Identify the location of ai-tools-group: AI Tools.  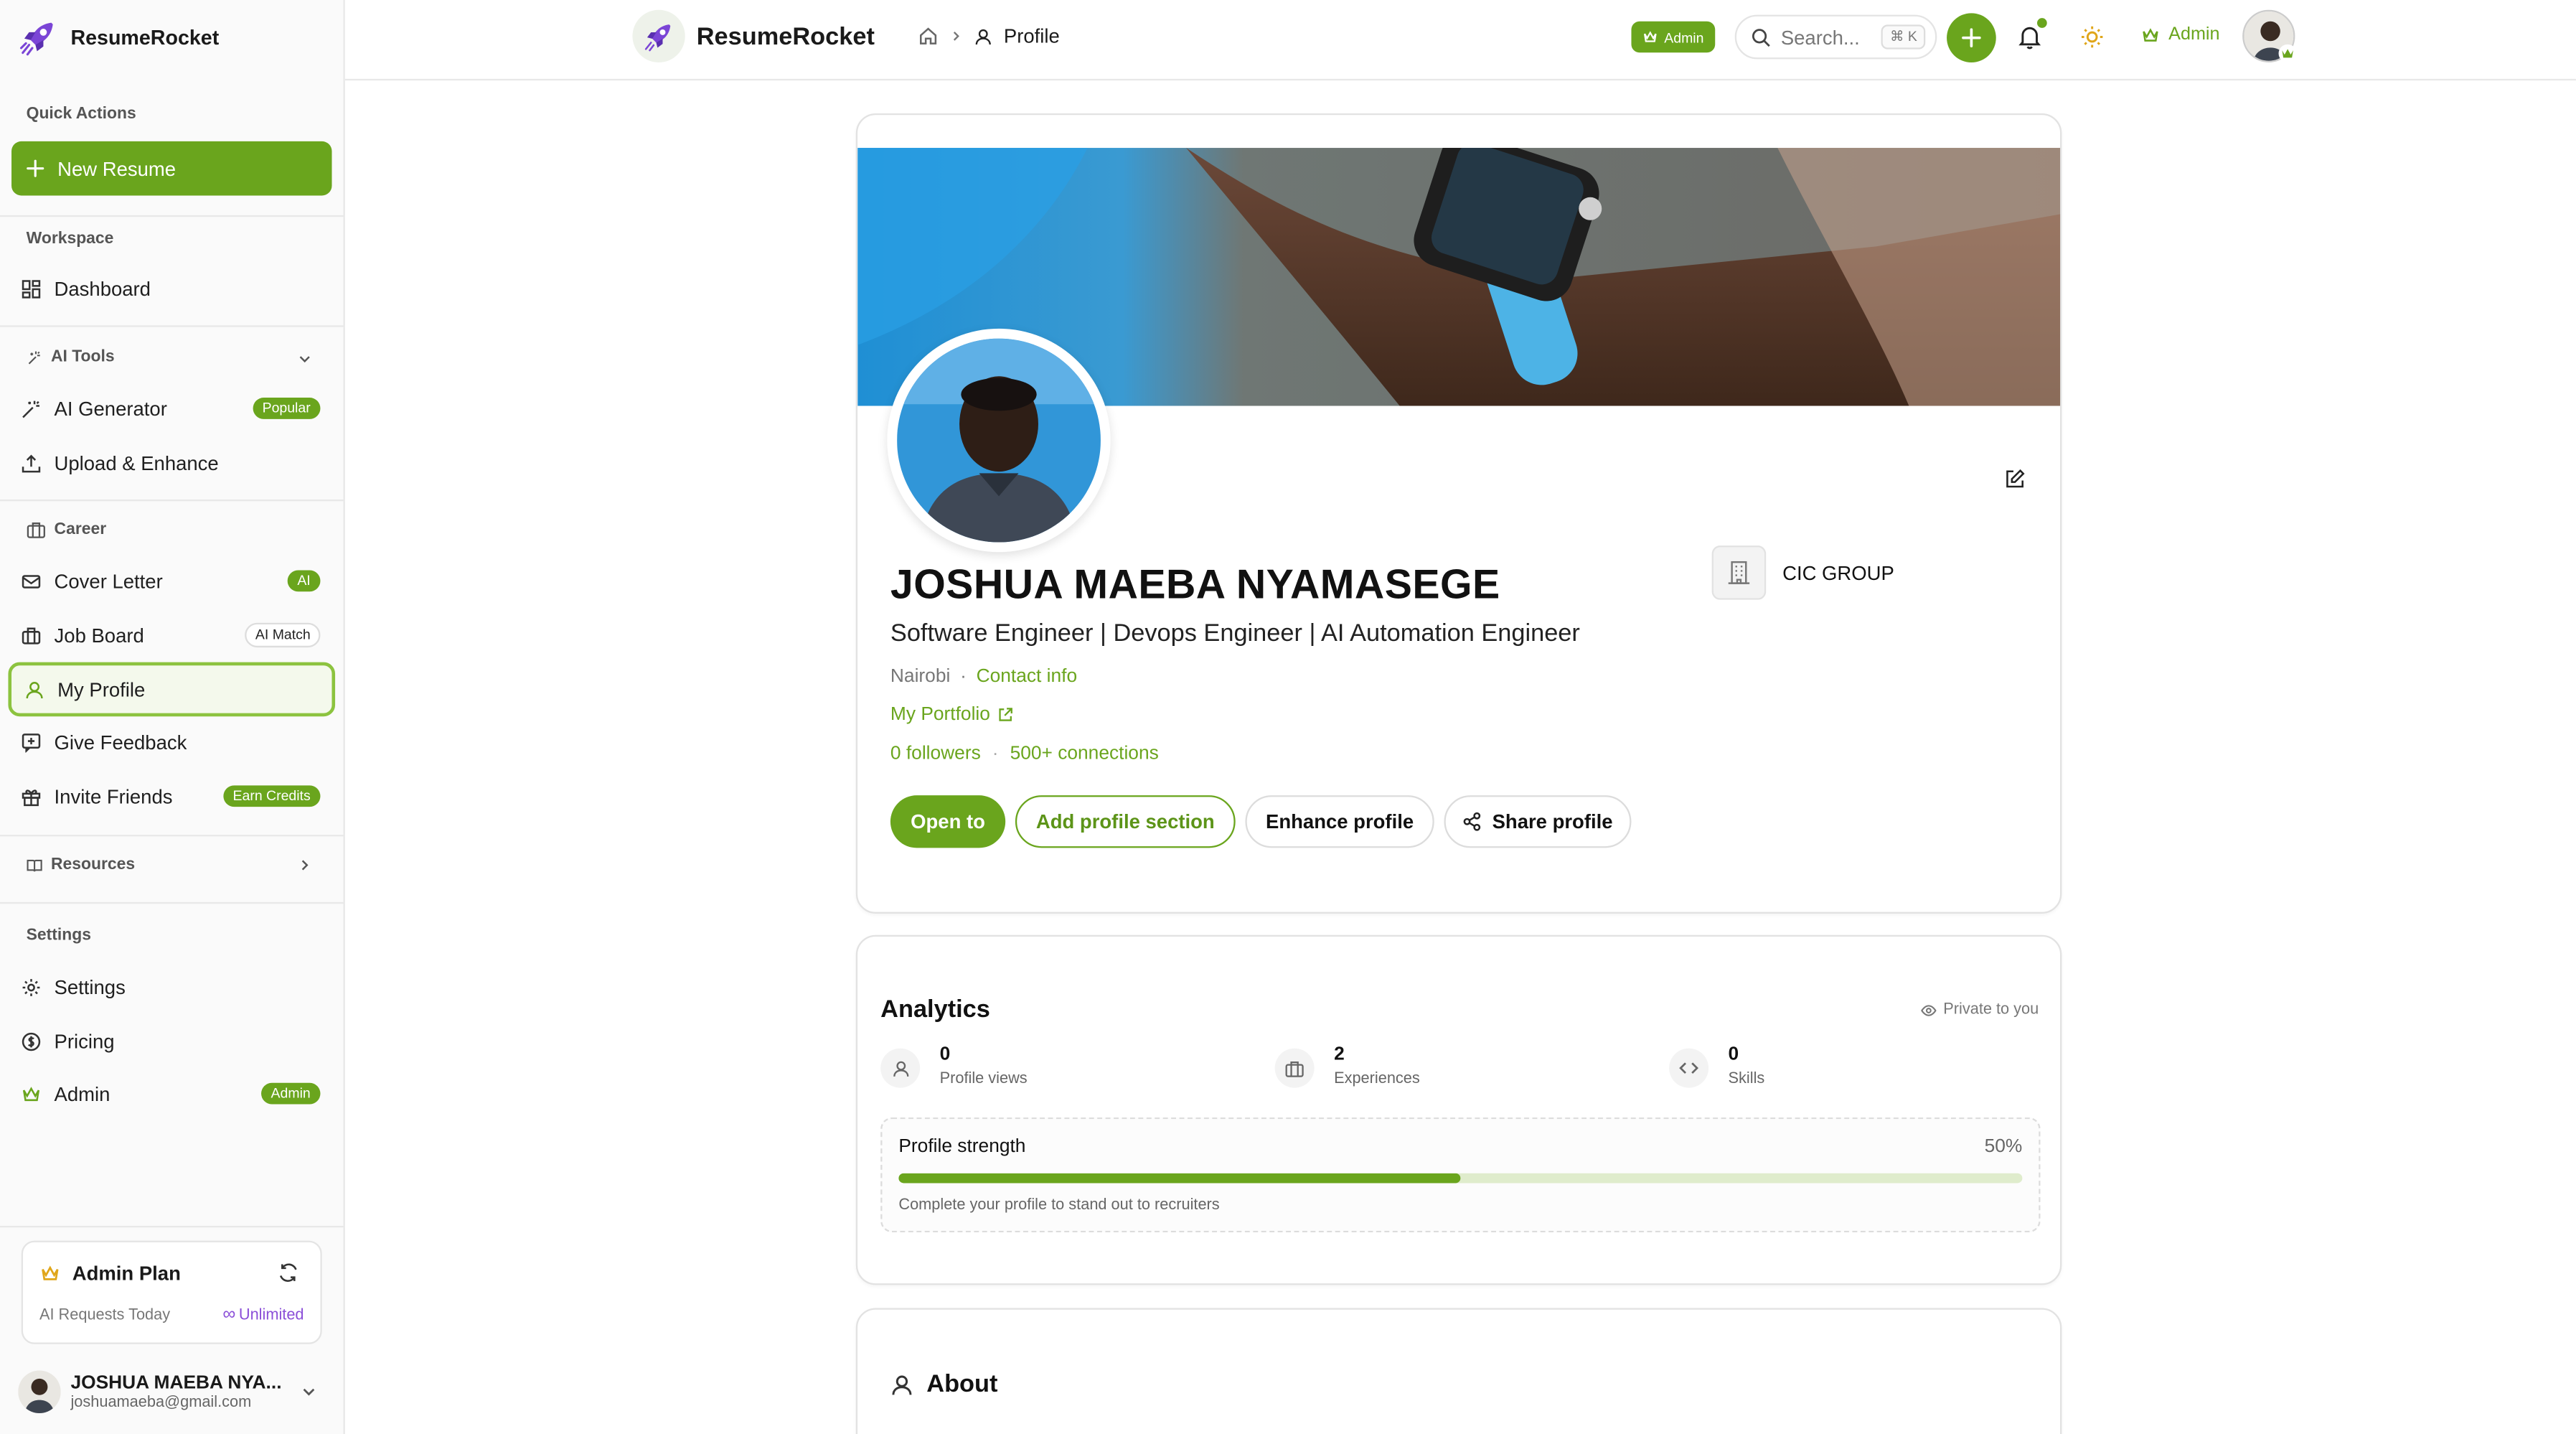
(71, 357).